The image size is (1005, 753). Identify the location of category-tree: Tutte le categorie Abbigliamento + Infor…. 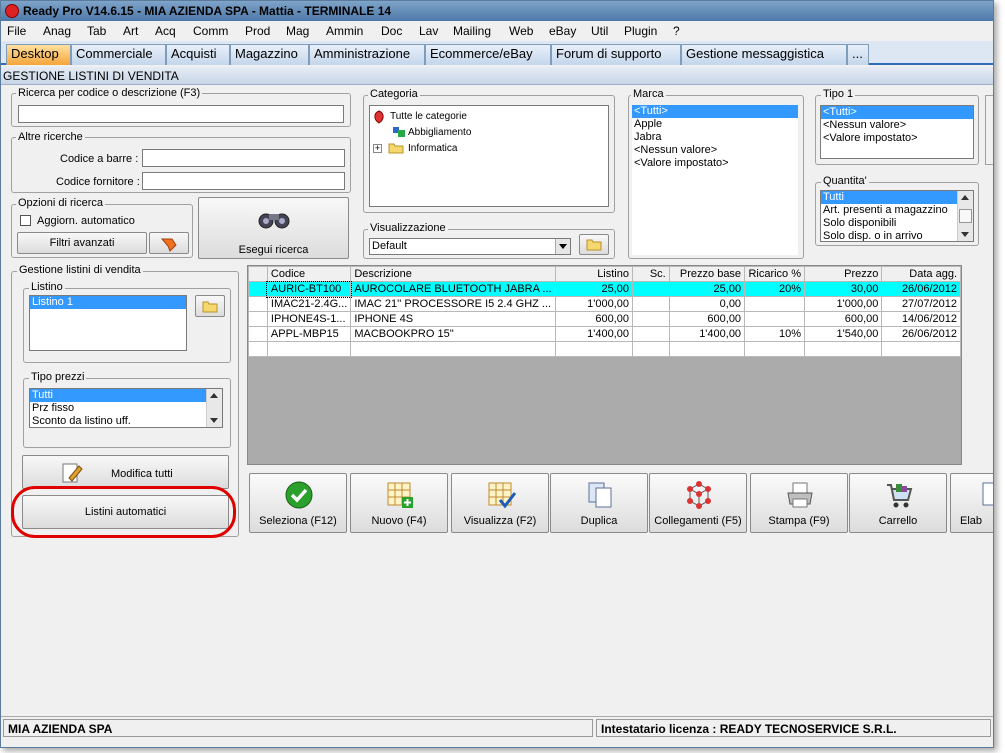
(489, 156).